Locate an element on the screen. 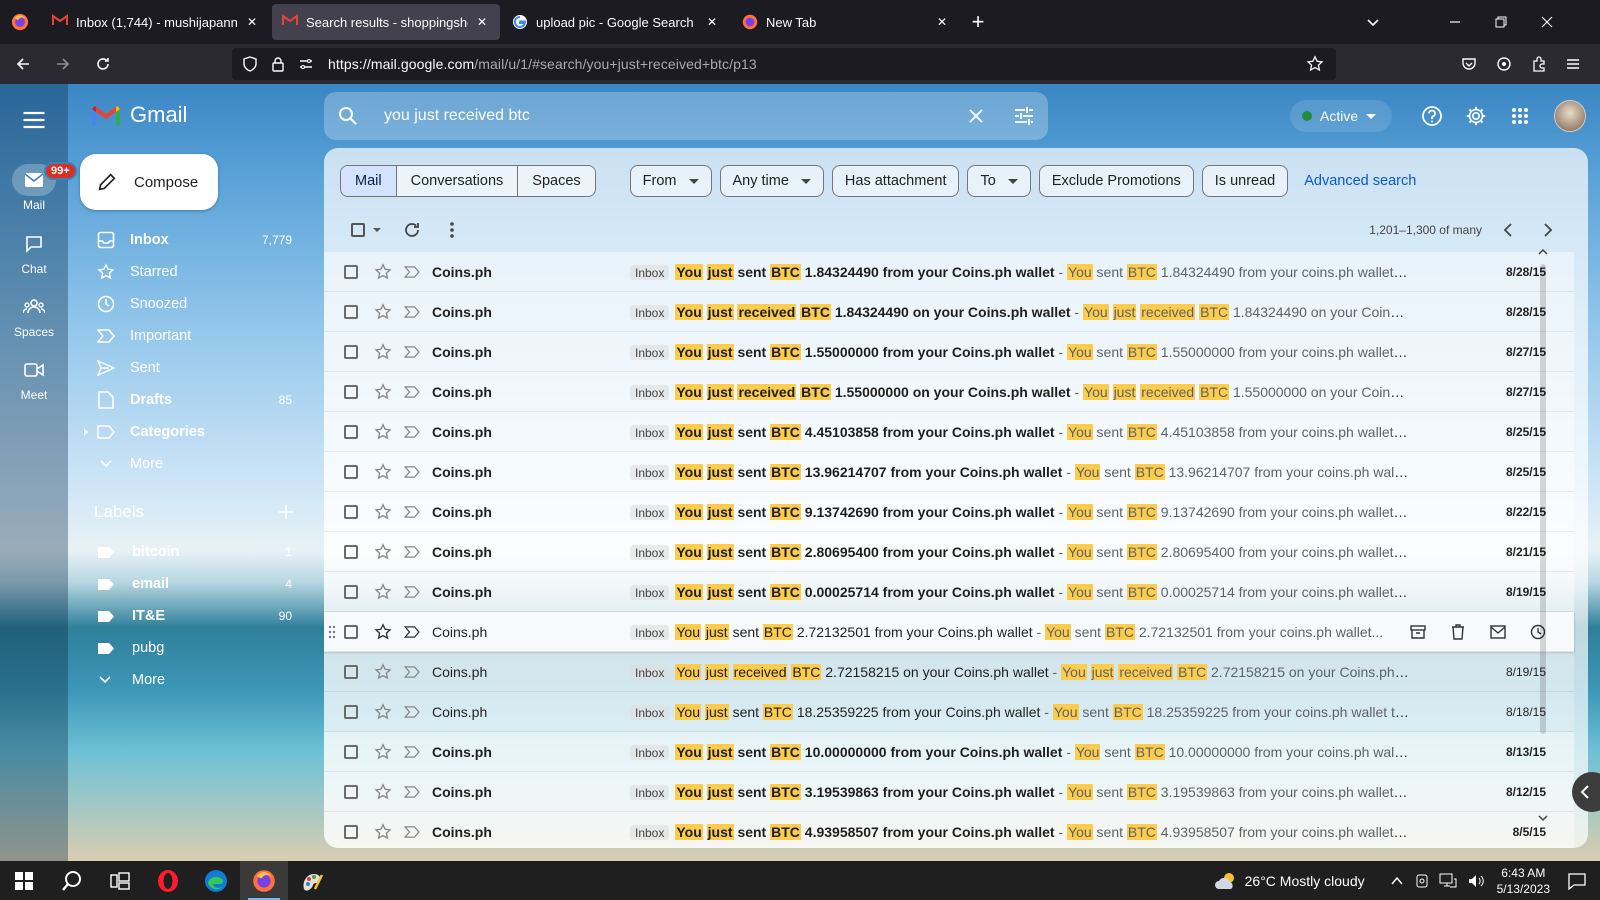  sidebar-item-inbox: Inbox 7,779 is located at coordinates (193, 240).